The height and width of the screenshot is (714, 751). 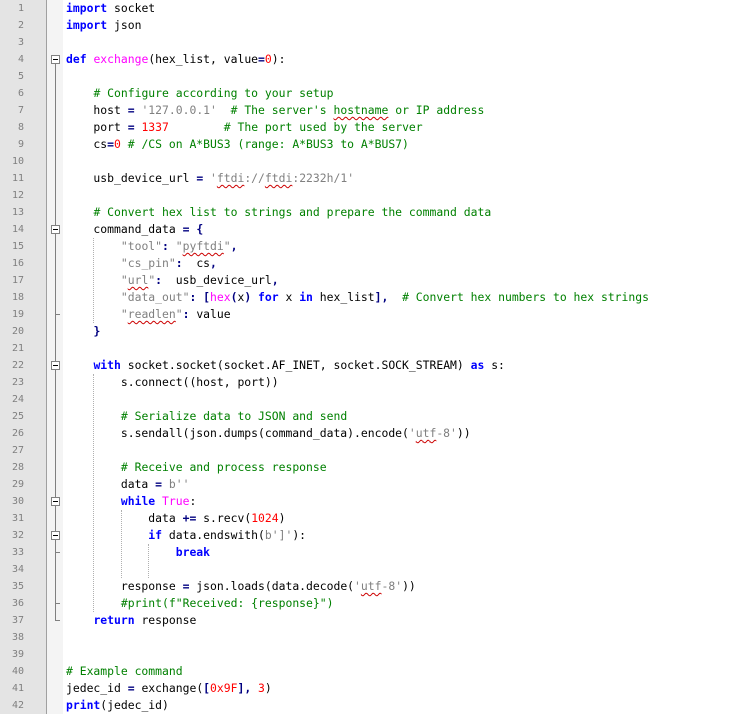 What do you see at coordinates (12, 59) in the screenshot?
I see `line-number: 4` at bounding box center [12, 59].